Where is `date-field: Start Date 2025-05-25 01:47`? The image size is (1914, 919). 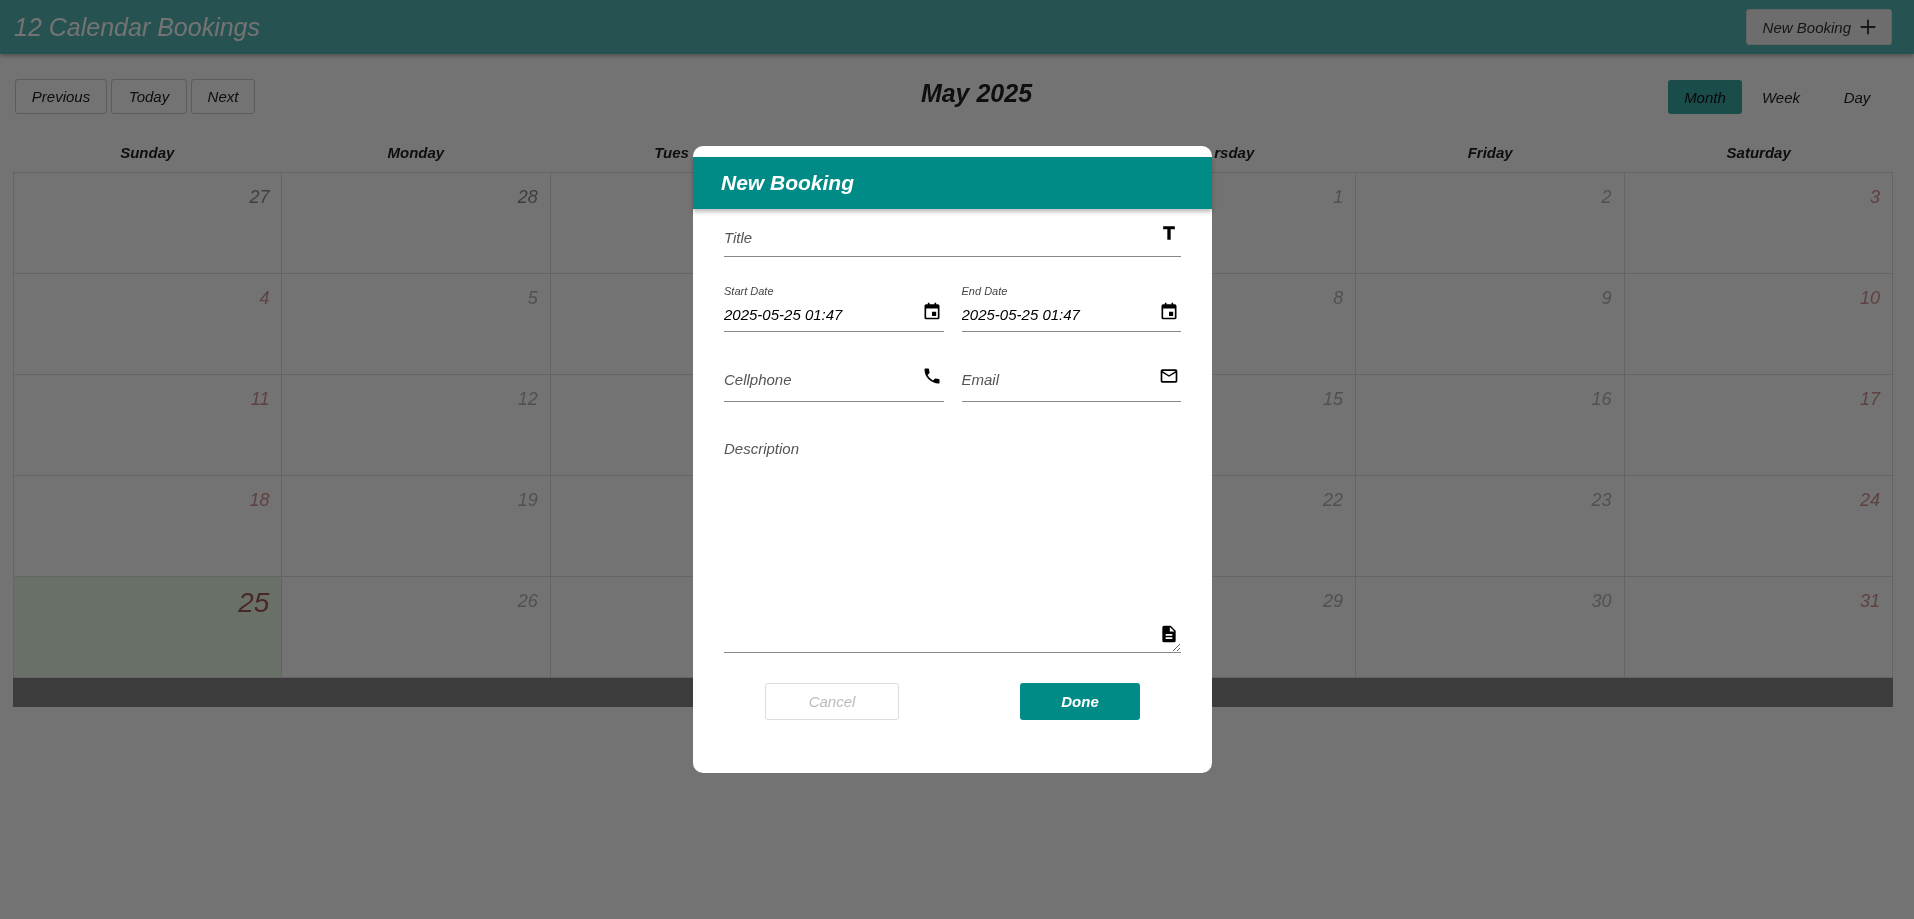
date-field: Start Date 2025-05-25 01:47 is located at coordinates (834, 308).